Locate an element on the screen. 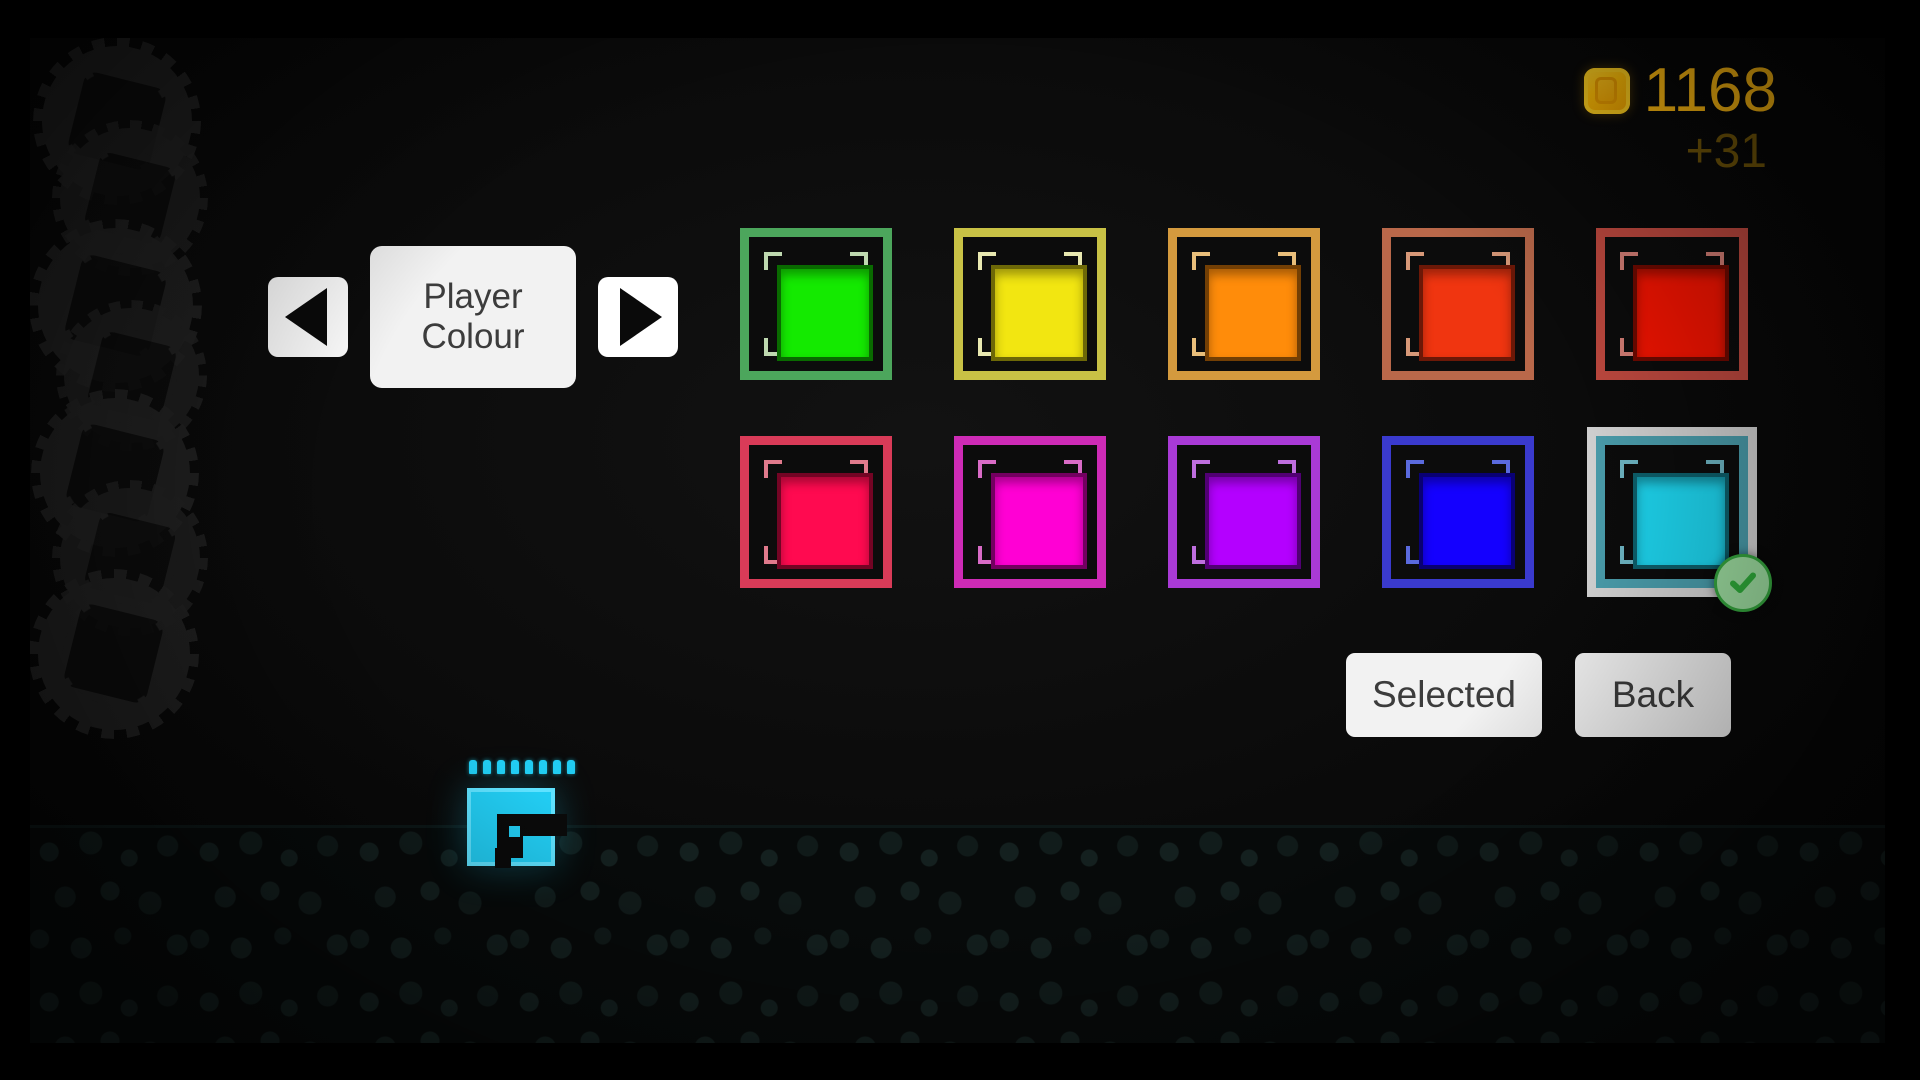 Image resolution: width=1920 pixels, height=1080 pixels. category-selector: Player Colour is located at coordinates (473, 317).